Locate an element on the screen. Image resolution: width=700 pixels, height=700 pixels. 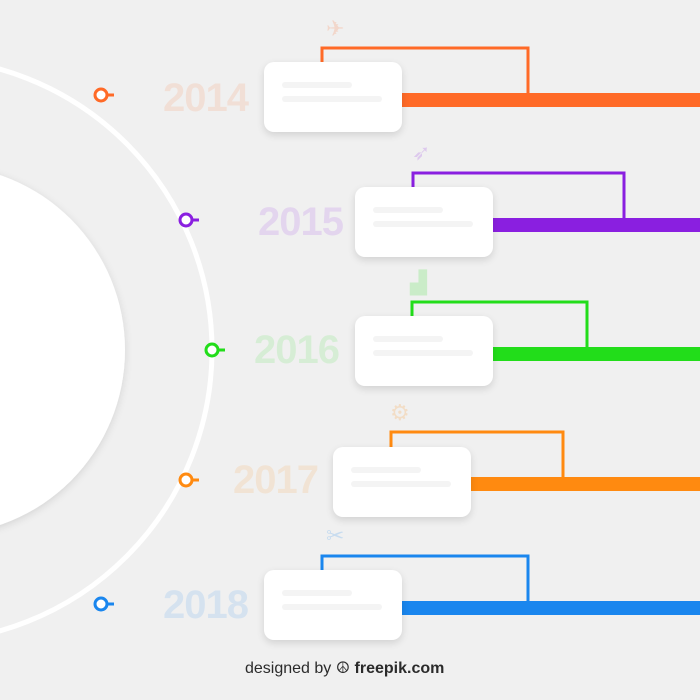
info-card-2014 is located at coordinates (333, 97).